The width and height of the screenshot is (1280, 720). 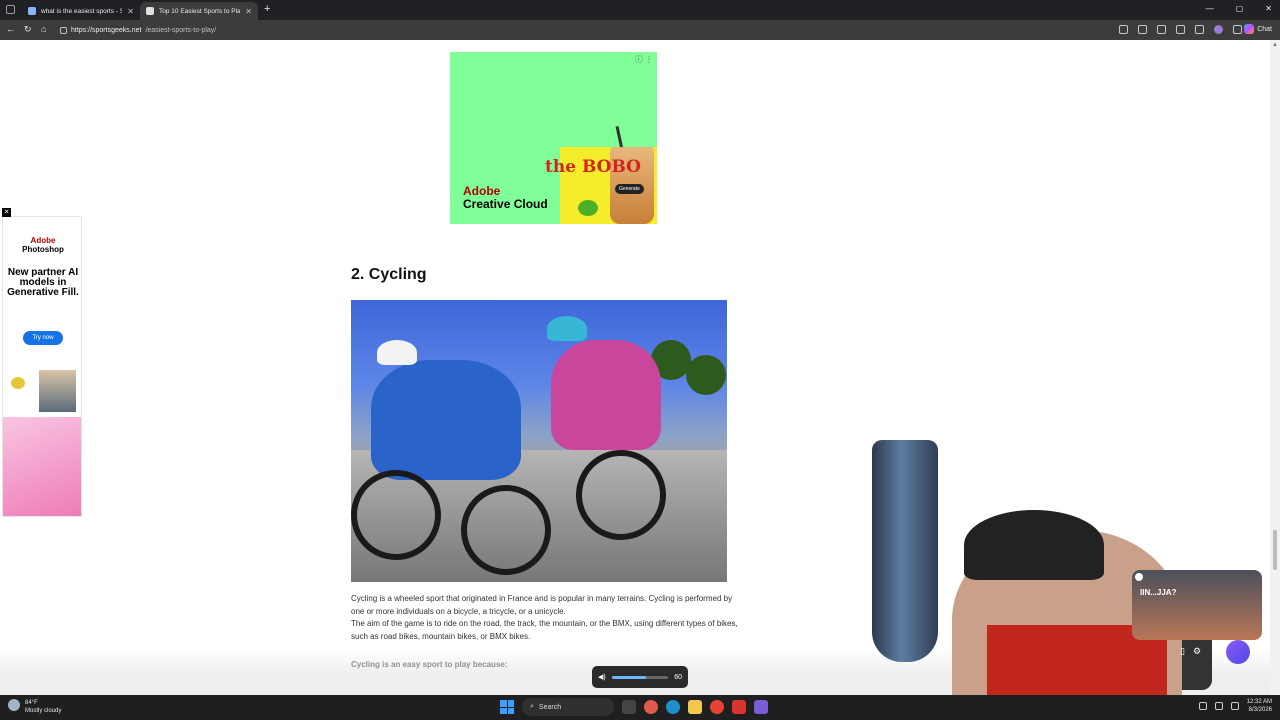 I want to click on home-icon: ⌂, so click(x=43, y=29).